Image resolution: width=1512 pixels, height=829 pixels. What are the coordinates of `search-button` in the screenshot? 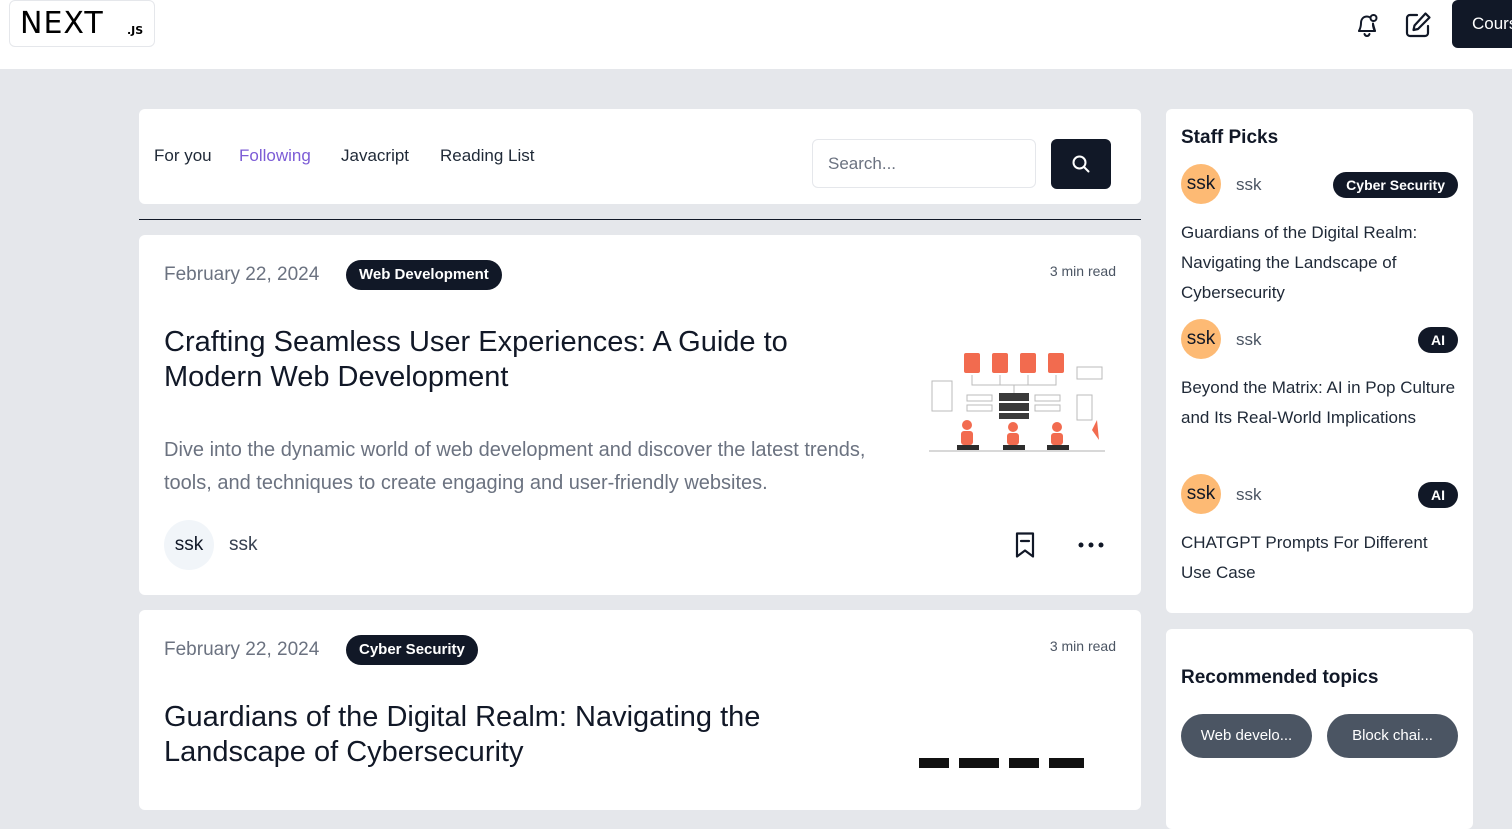 It's located at (1081, 164).